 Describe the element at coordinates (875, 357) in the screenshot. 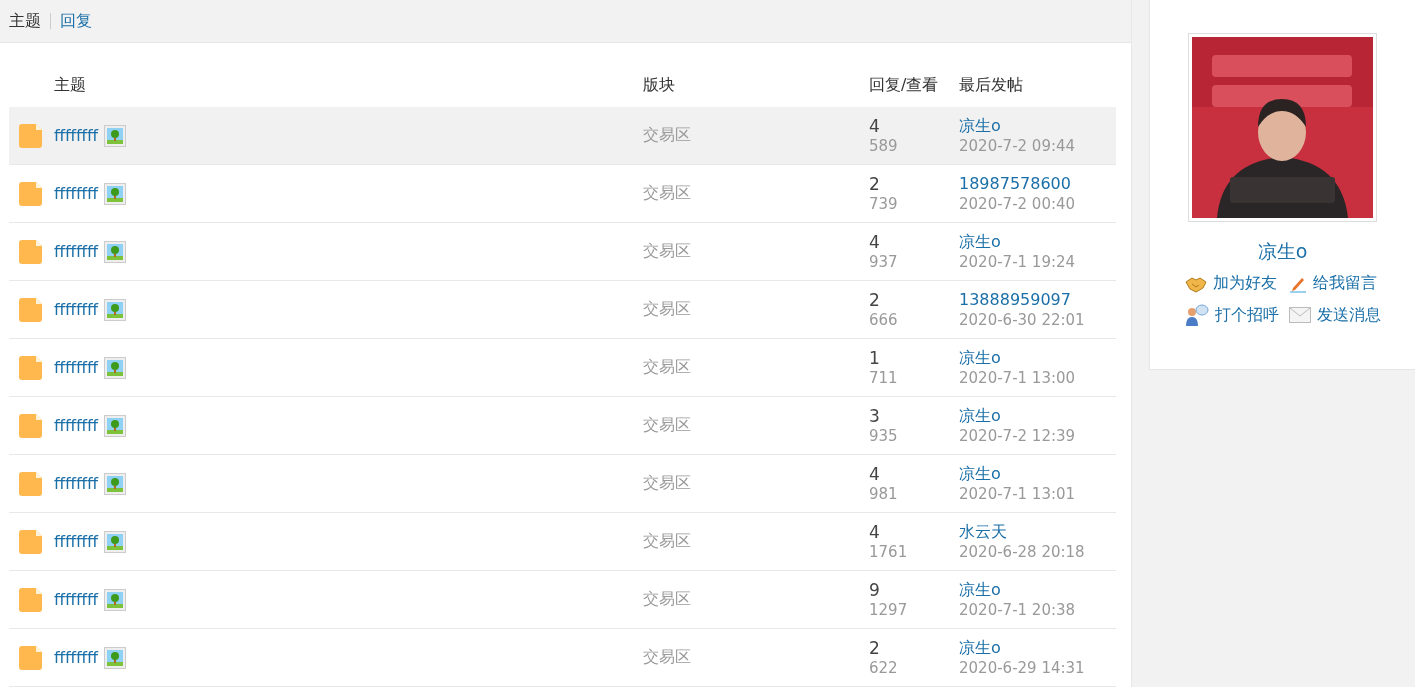

I see `reply-count: 1` at that location.